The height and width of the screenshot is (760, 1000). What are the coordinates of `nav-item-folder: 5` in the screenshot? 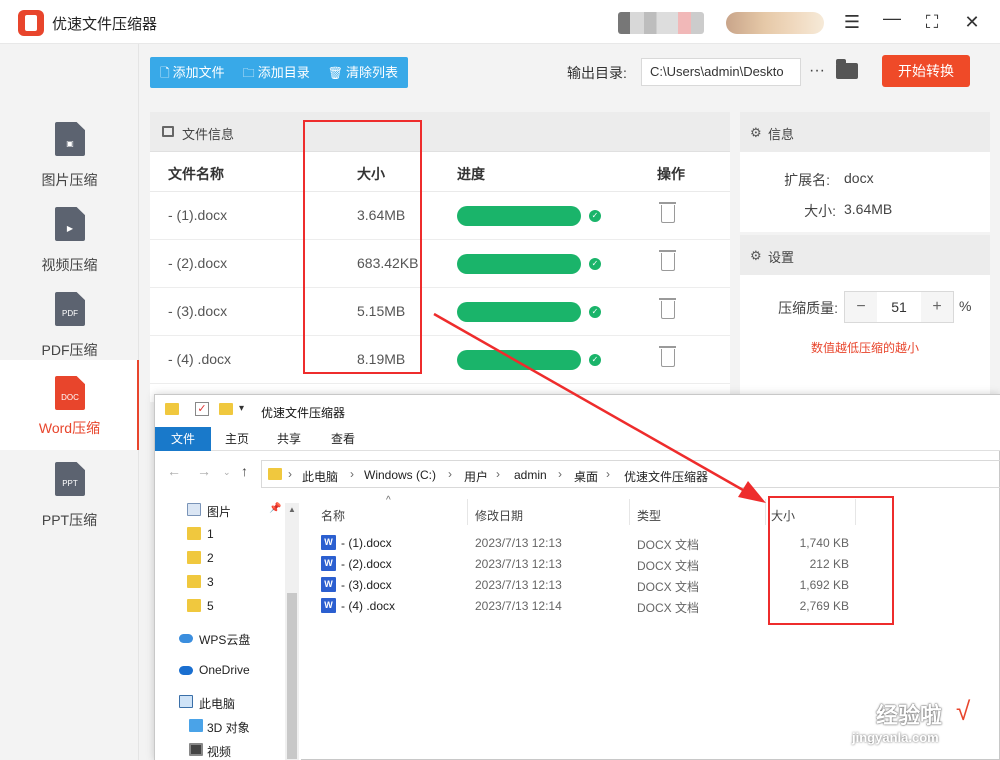 It's located at (219, 606).